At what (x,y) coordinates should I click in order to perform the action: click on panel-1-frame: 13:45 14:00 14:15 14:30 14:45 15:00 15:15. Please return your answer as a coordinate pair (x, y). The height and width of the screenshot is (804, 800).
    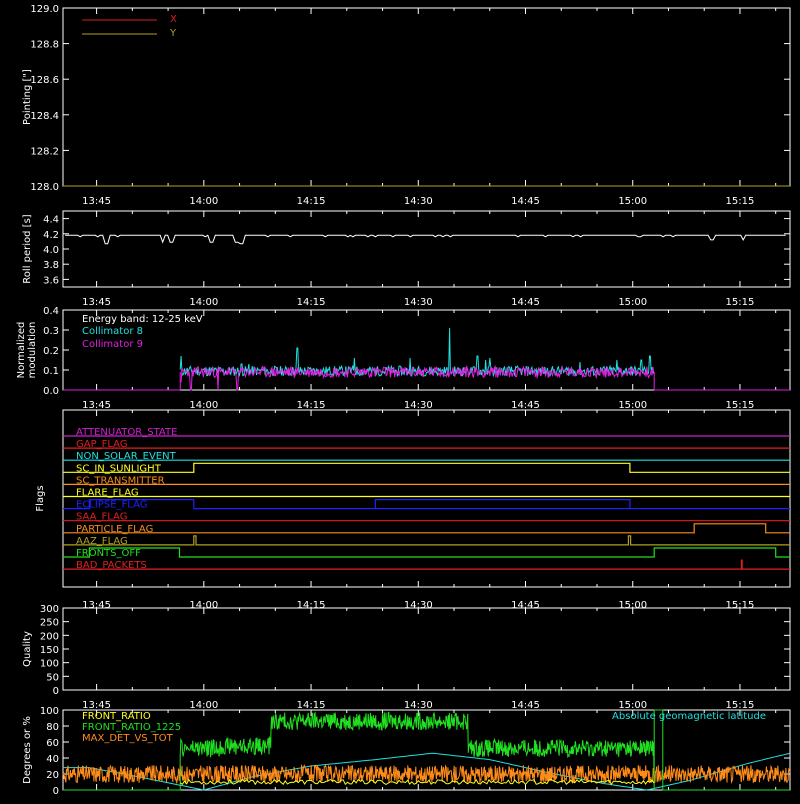
    Looking at the image, I should click on (426, 259).